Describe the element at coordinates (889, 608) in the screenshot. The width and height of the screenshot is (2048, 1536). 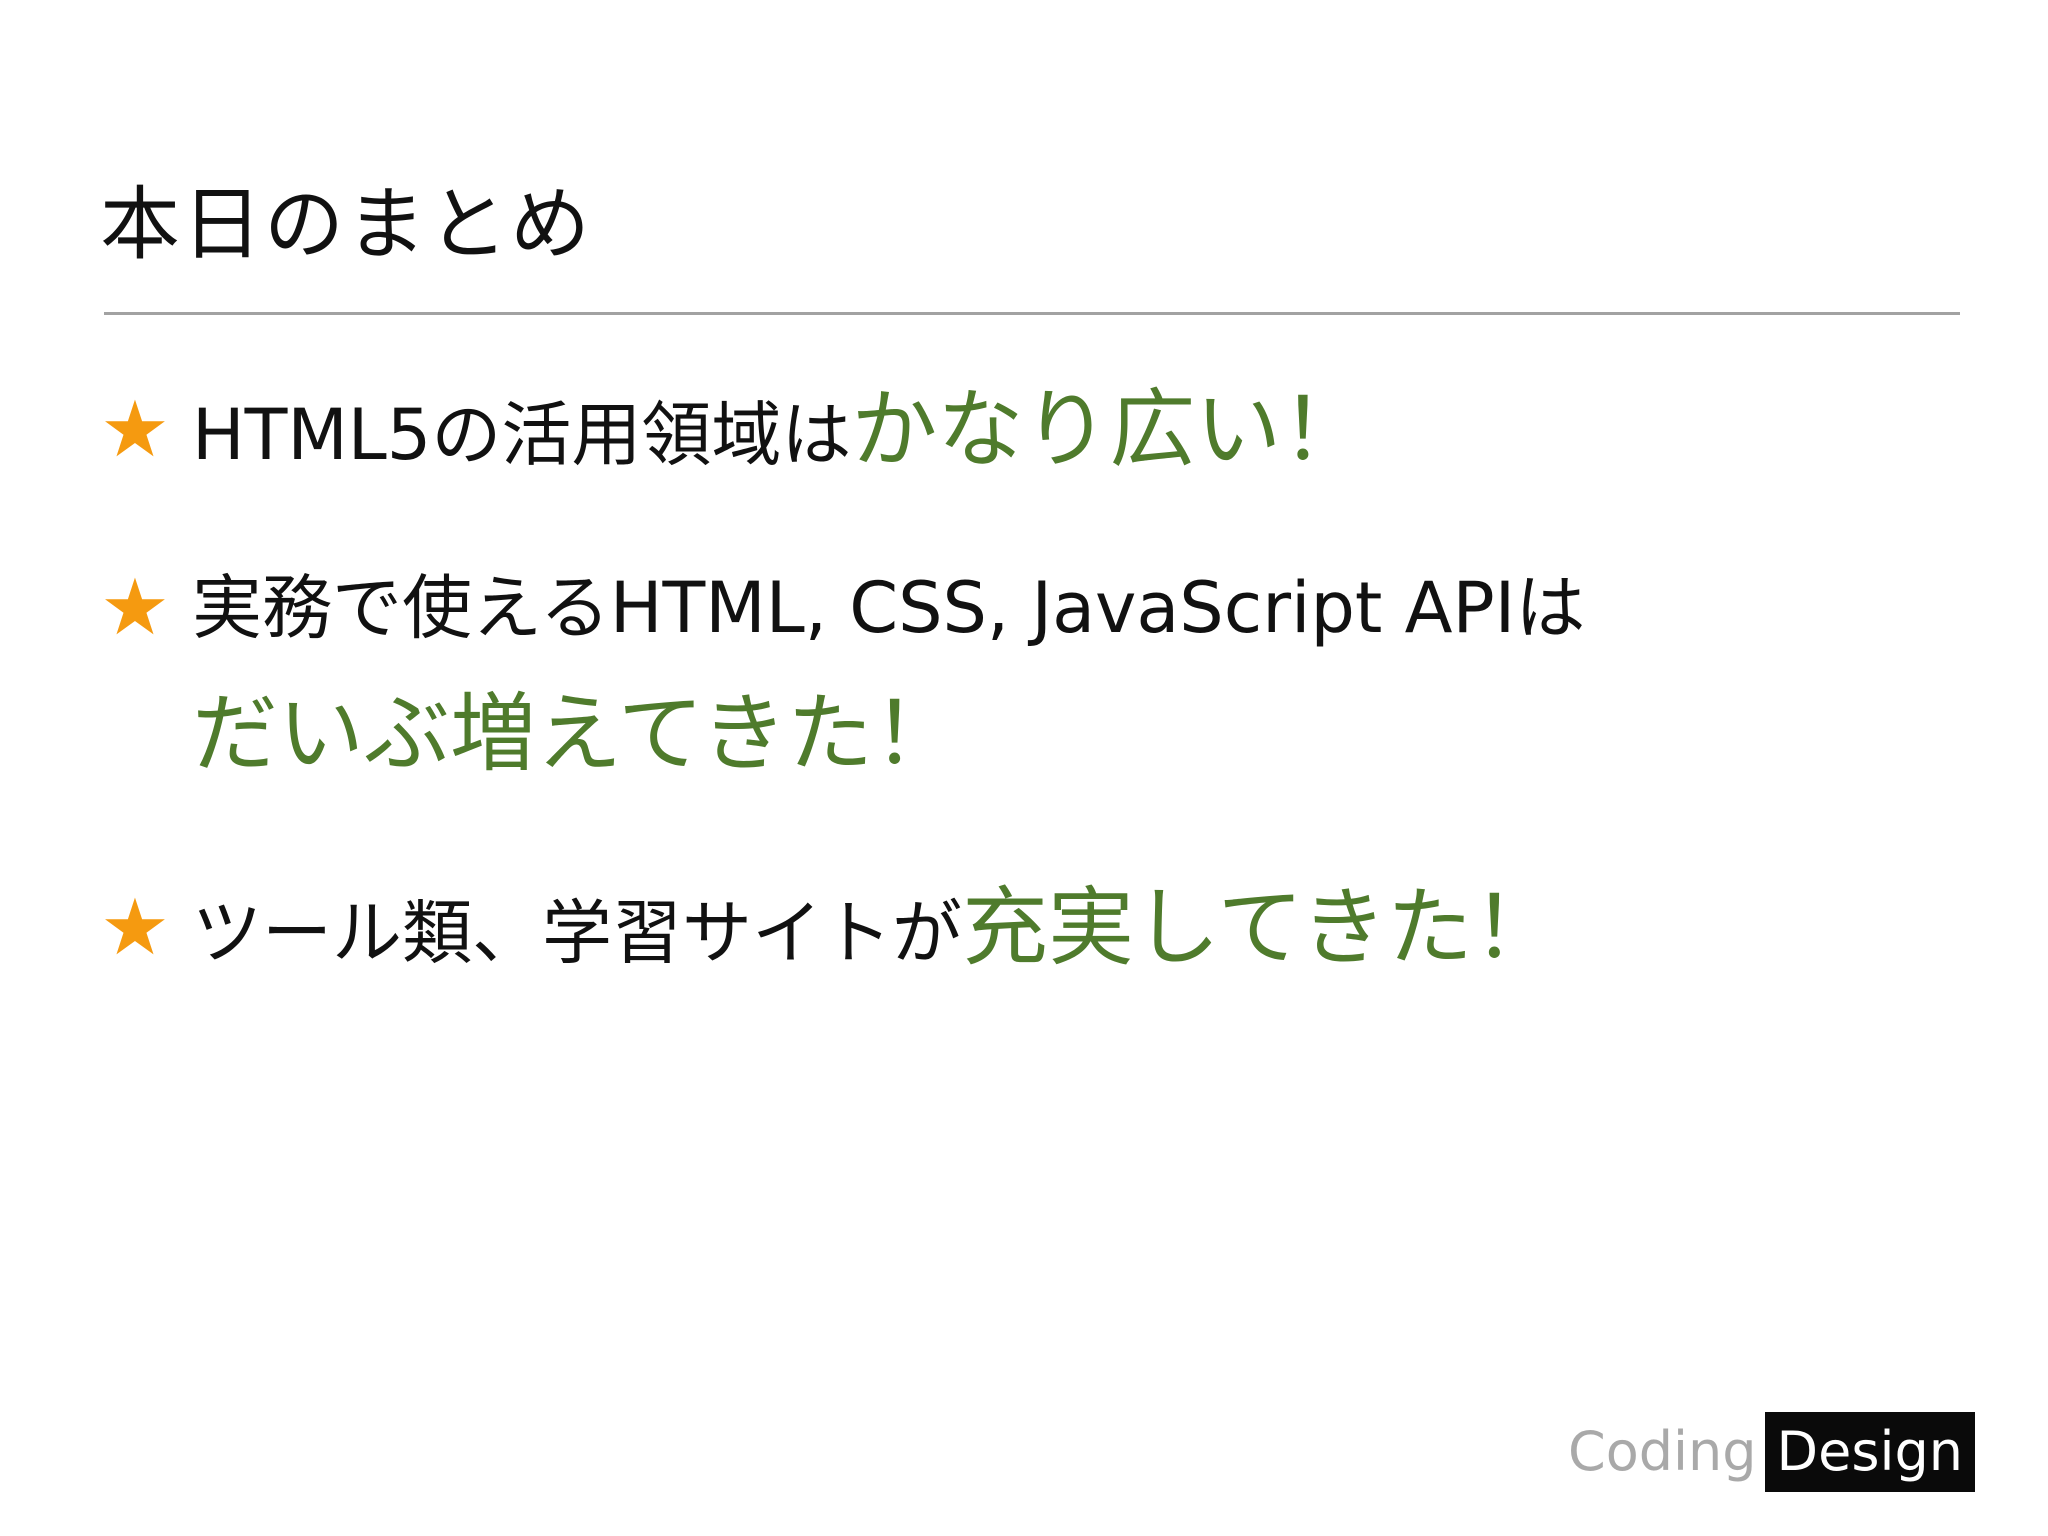
I see `bullet-plain-text: 実務で使えるHTML, CSS, JavaScript APIは` at that location.